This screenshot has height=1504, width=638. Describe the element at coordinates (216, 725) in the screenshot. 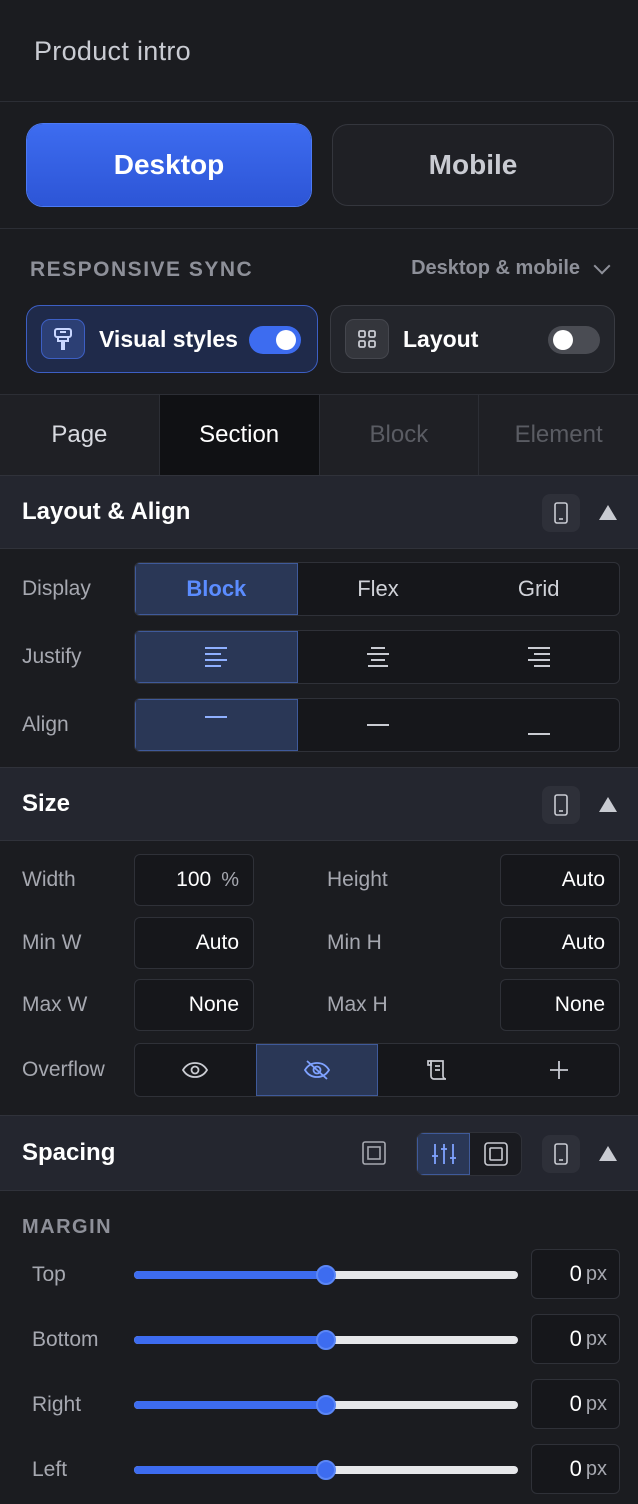

I see `align-top-option` at that location.